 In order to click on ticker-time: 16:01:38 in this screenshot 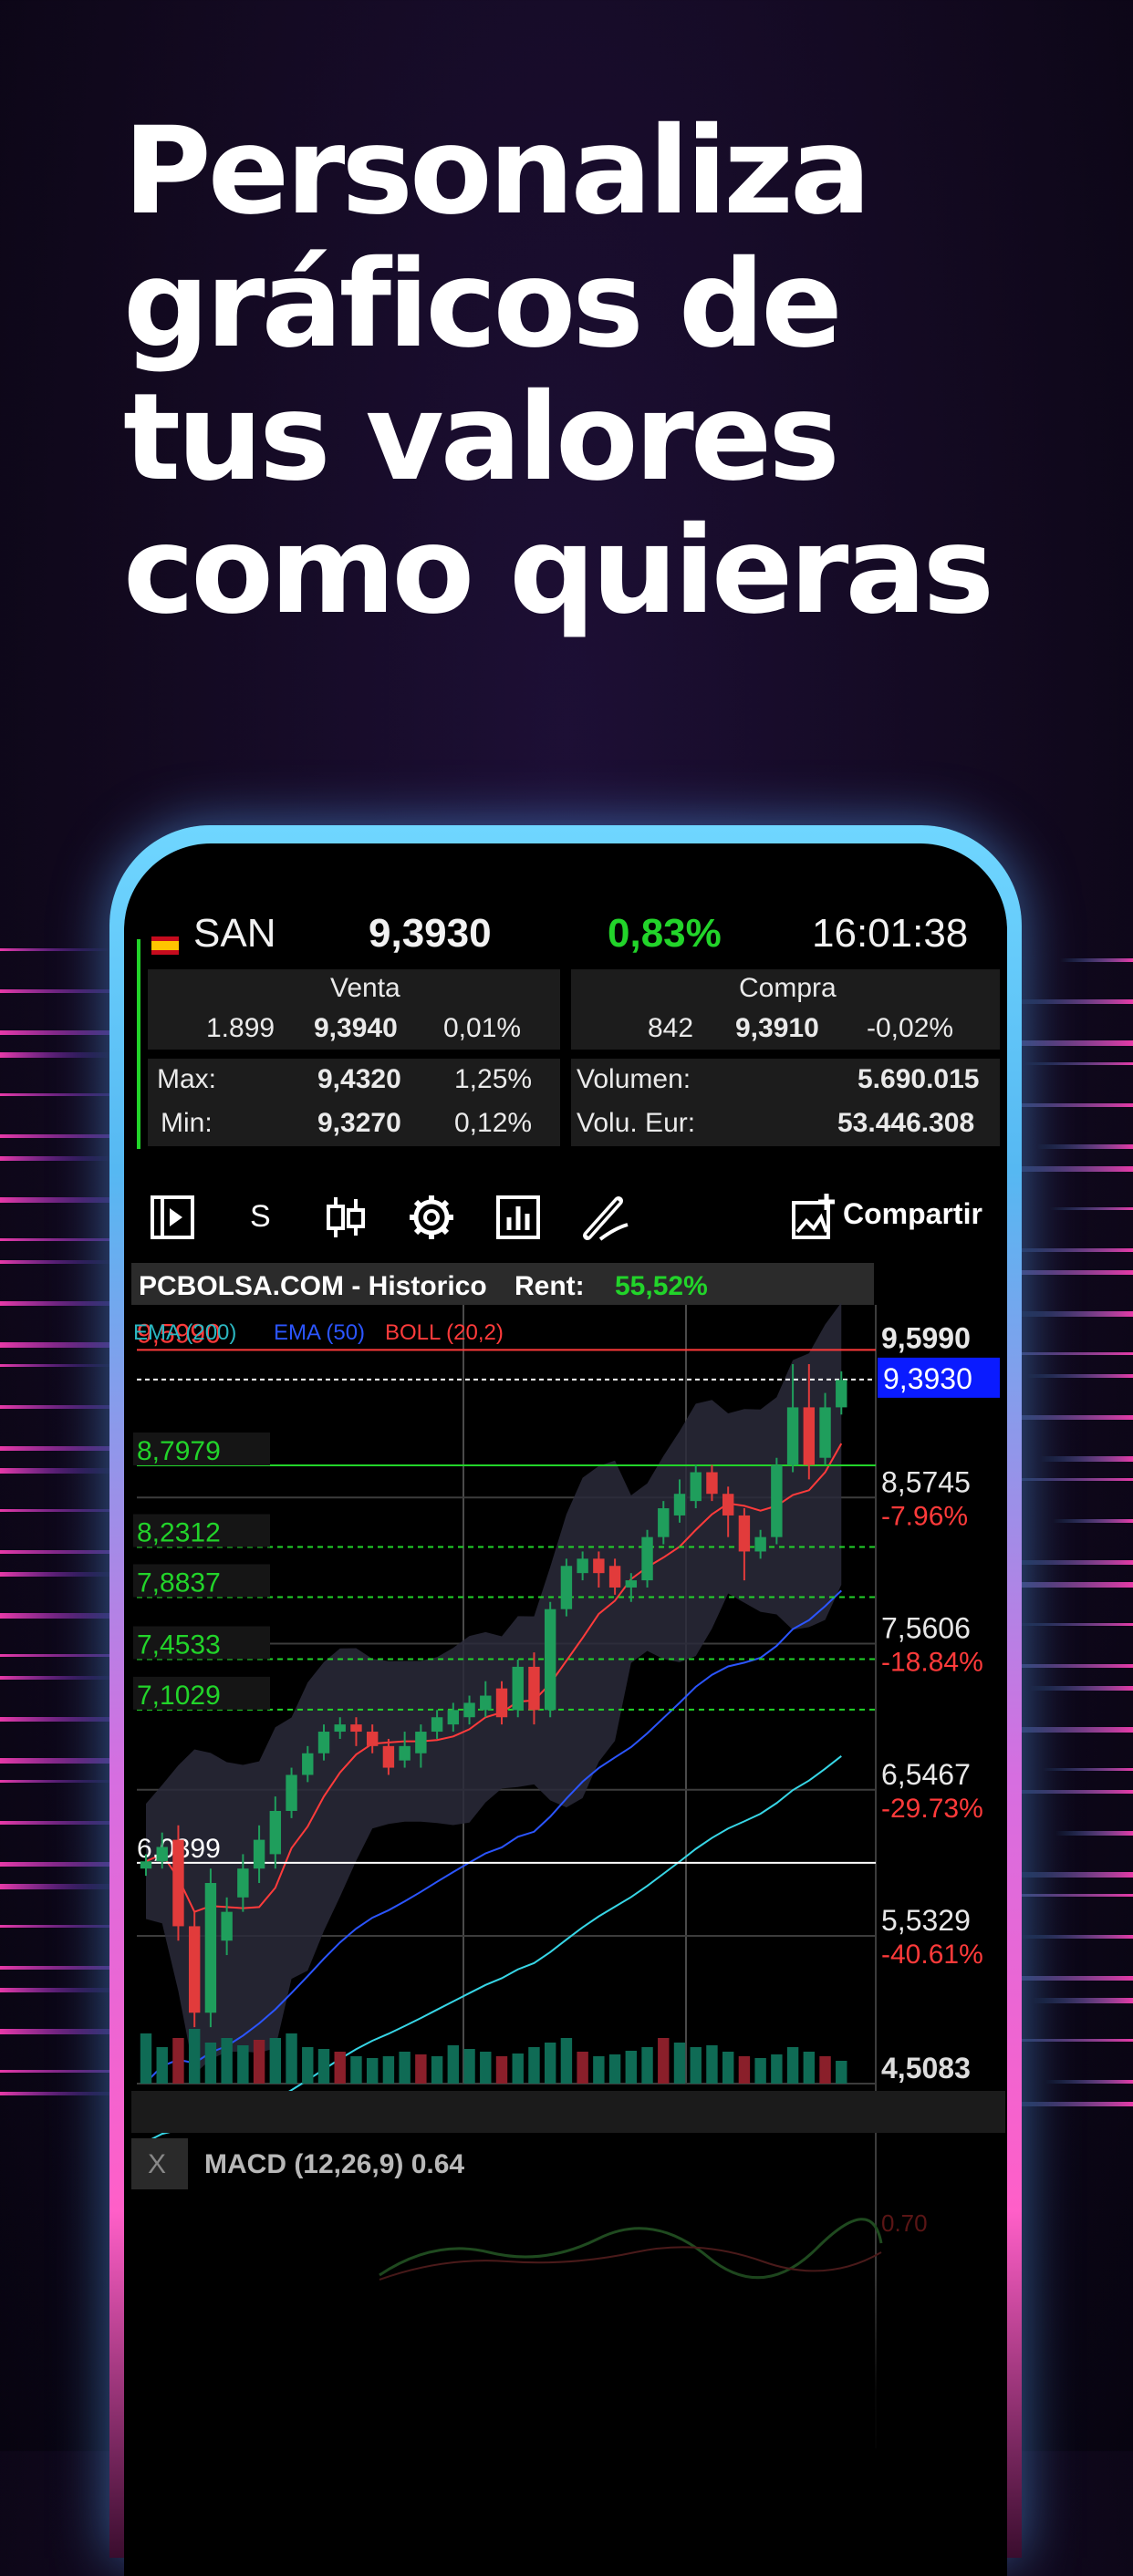, I will do `click(891, 933)`.